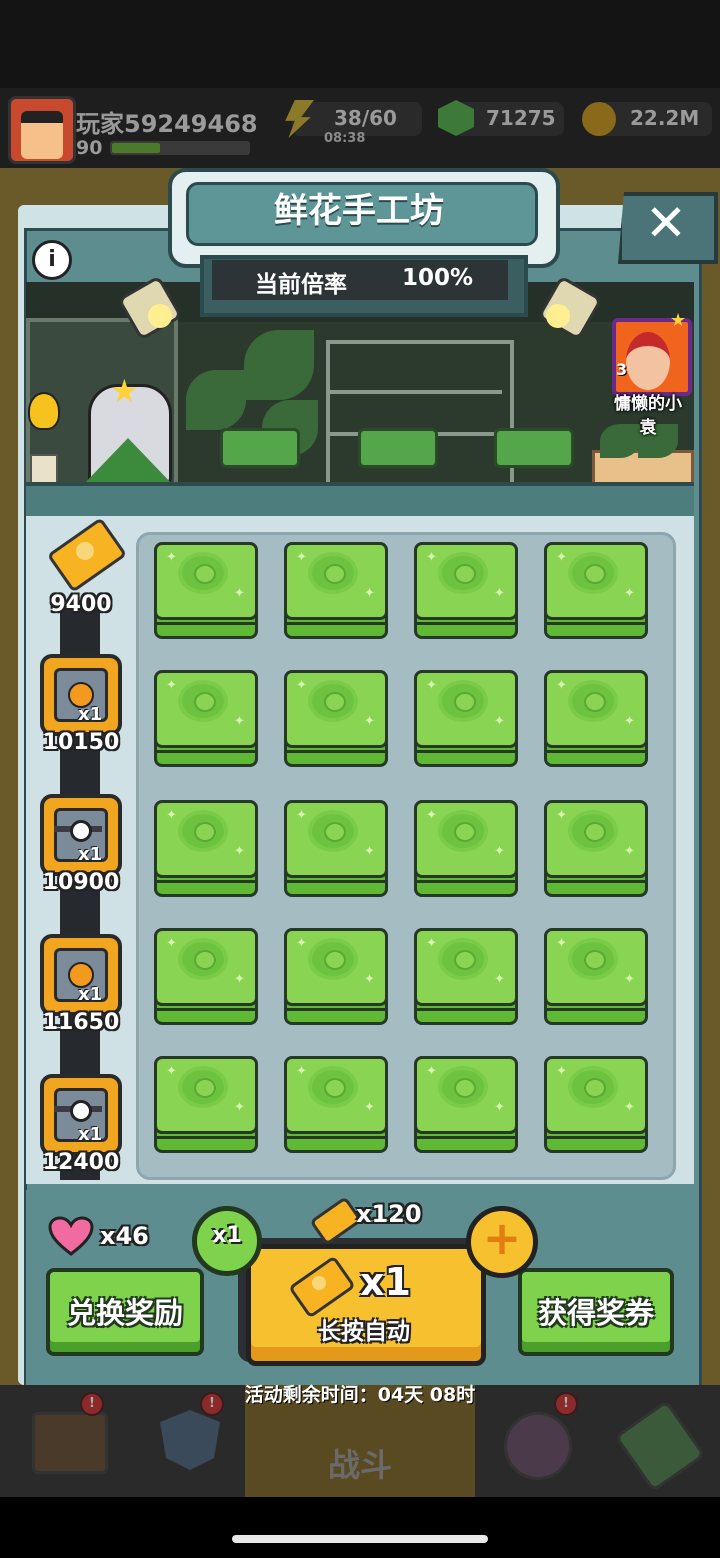 This screenshot has width=720, height=1558. I want to click on milestone-value: 11650, so click(81, 1022).